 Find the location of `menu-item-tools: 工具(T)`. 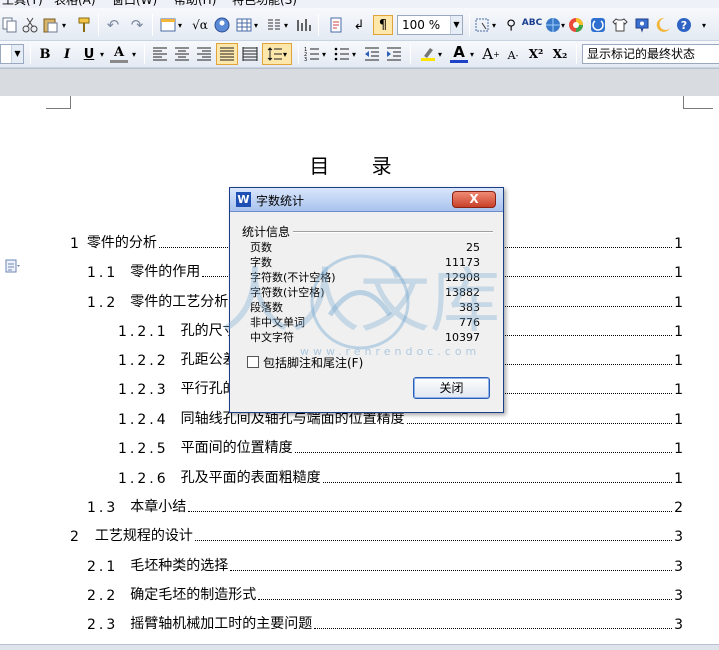

menu-item-tools: 工具(T) is located at coordinates (22, 4).